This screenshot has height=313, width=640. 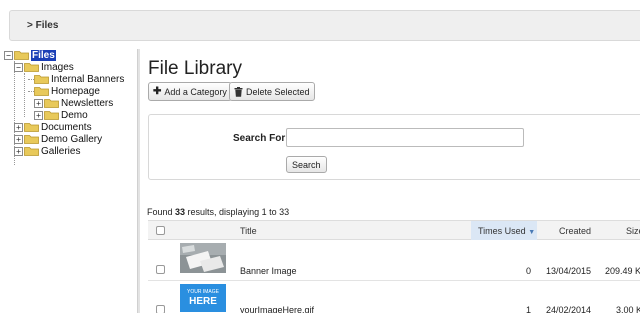 What do you see at coordinates (277, 309) in the screenshot?
I see `file-title: yourImageHere.gif` at bounding box center [277, 309].